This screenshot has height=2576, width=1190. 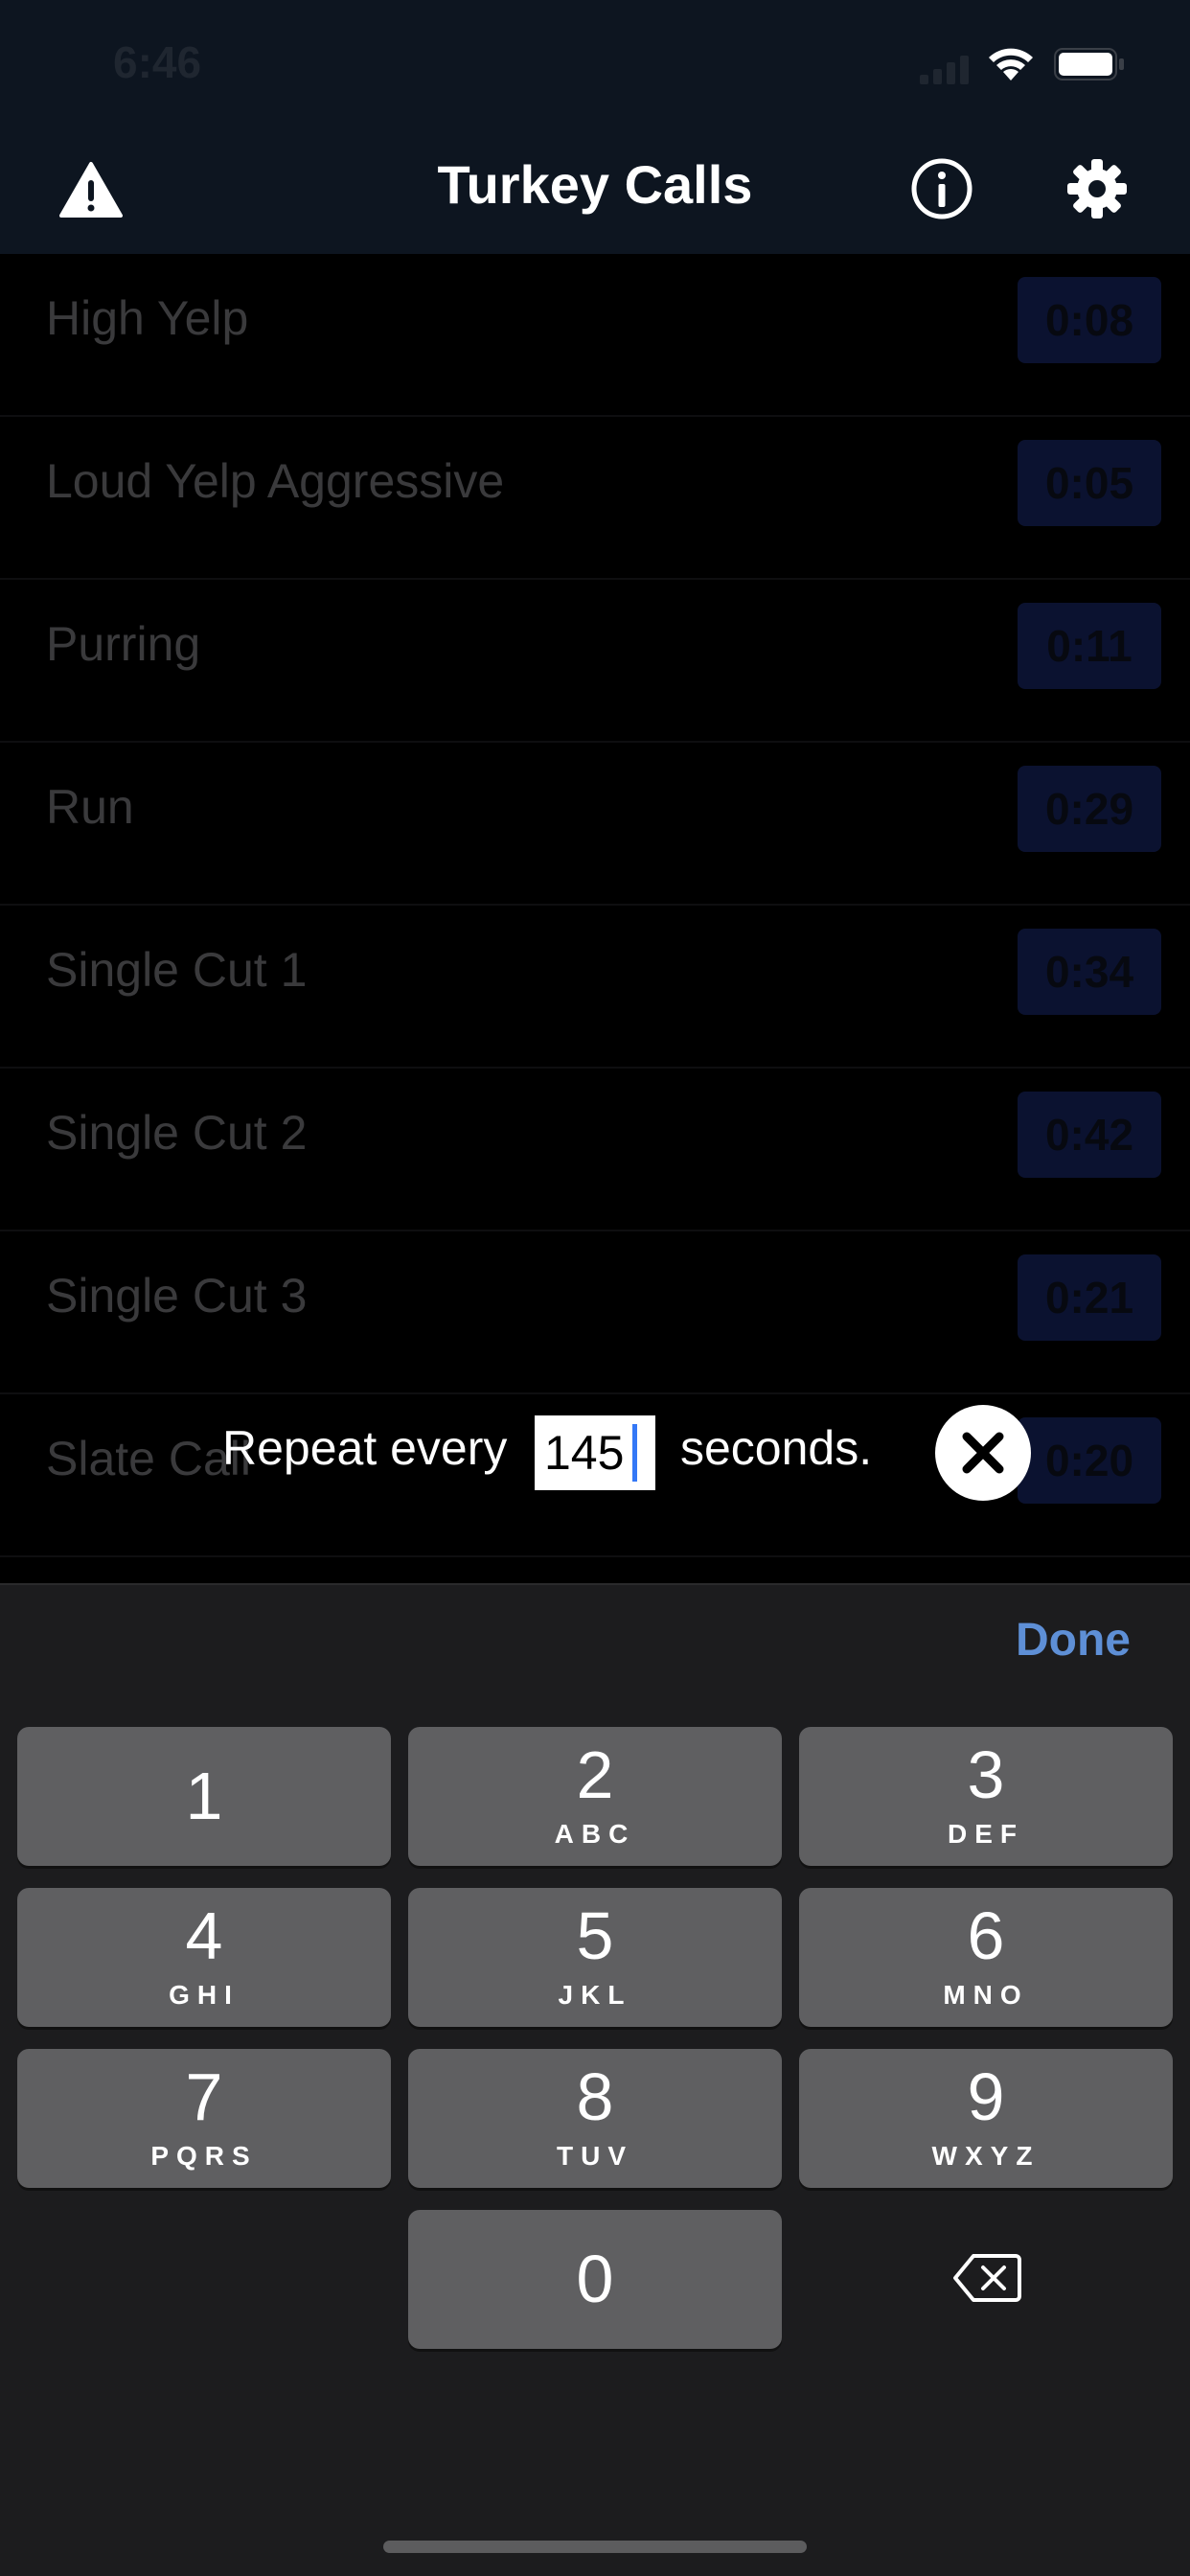 What do you see at coordinates (595, 2096) in the screenshot?
I see `key-digit: 8` at bounding box center [595, 2096].